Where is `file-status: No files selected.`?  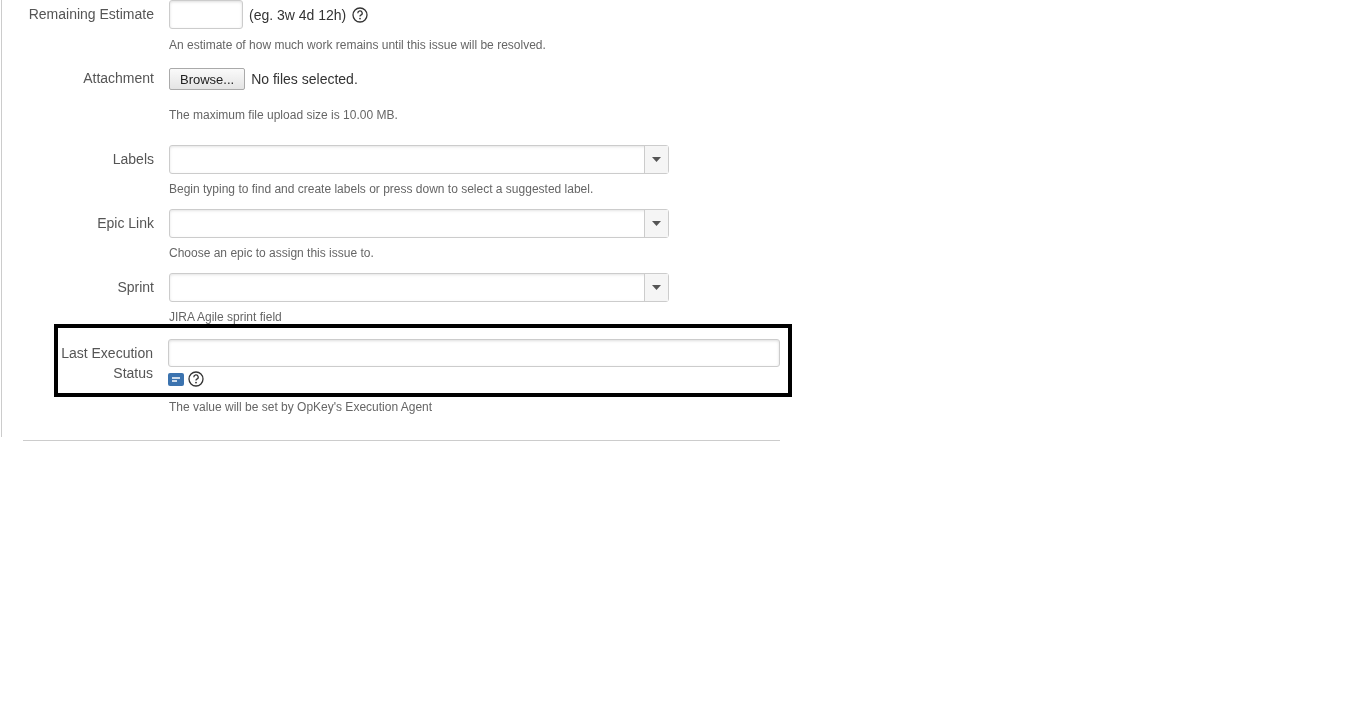
file-status: No files selected. is located at coordinates (304, 79).